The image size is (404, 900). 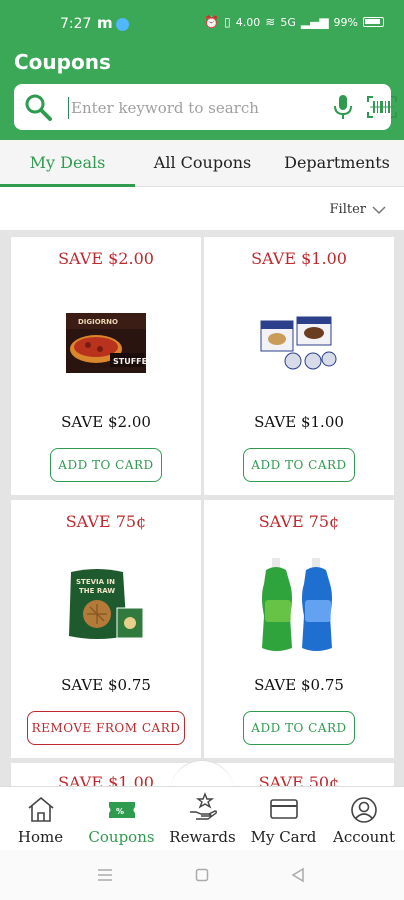 What do you see at coordinates (298, 875) in the screenshot?
I see `back-icon` at bounding box center [298, 875].